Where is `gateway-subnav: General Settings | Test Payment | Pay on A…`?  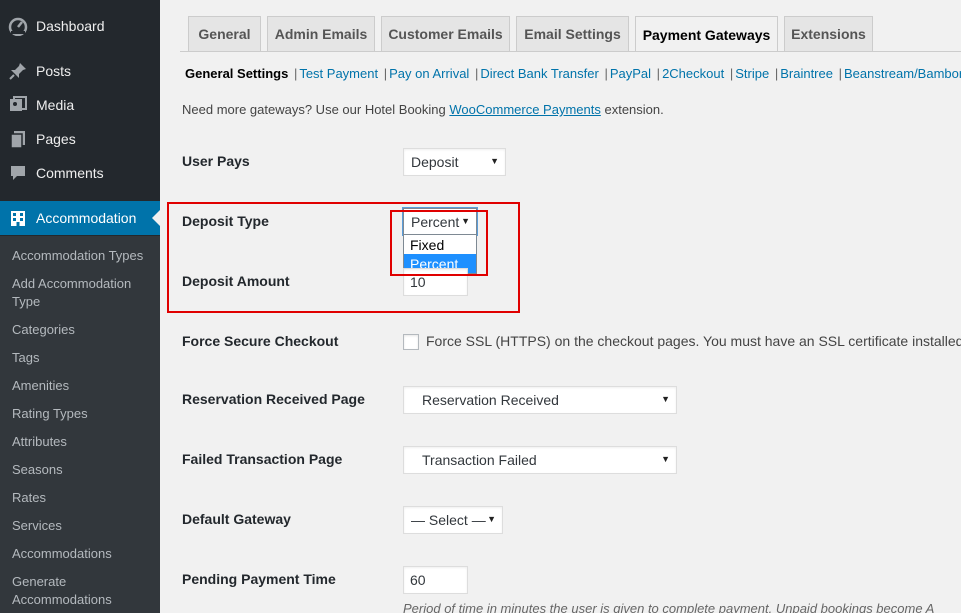
gateway-subnav: General Settings | Test Payment | Pay on A… is located at coordinates (573, 73).